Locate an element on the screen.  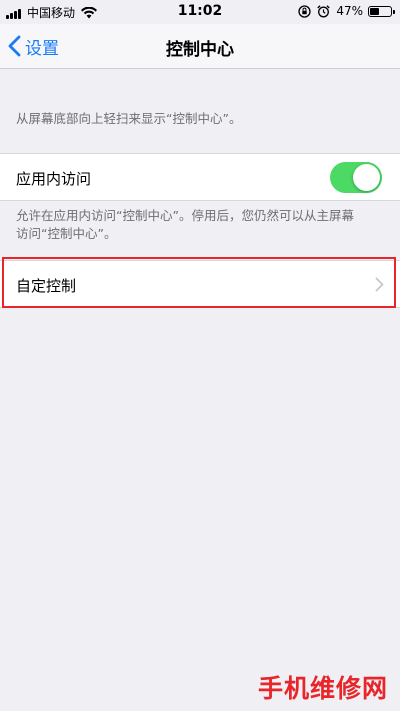
in-app-access-toggle is located at coordinates (356, 177).